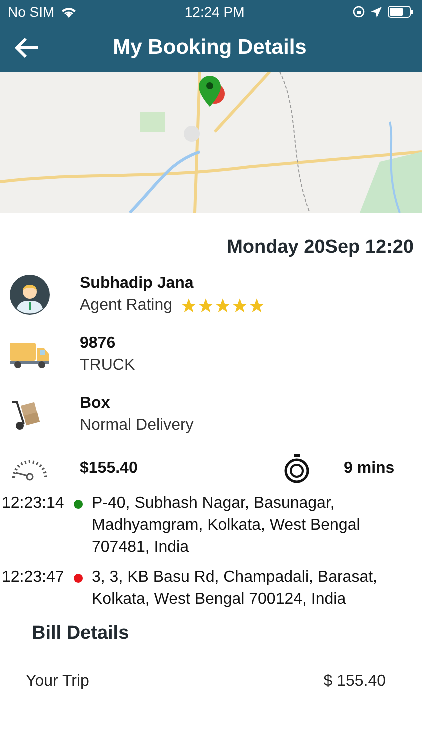 This screenshot has width=422, height=750. What do you see at coordinates (96, 404) in the screenshot?
I see `package-name: Box` at bounding box center [96, 404].